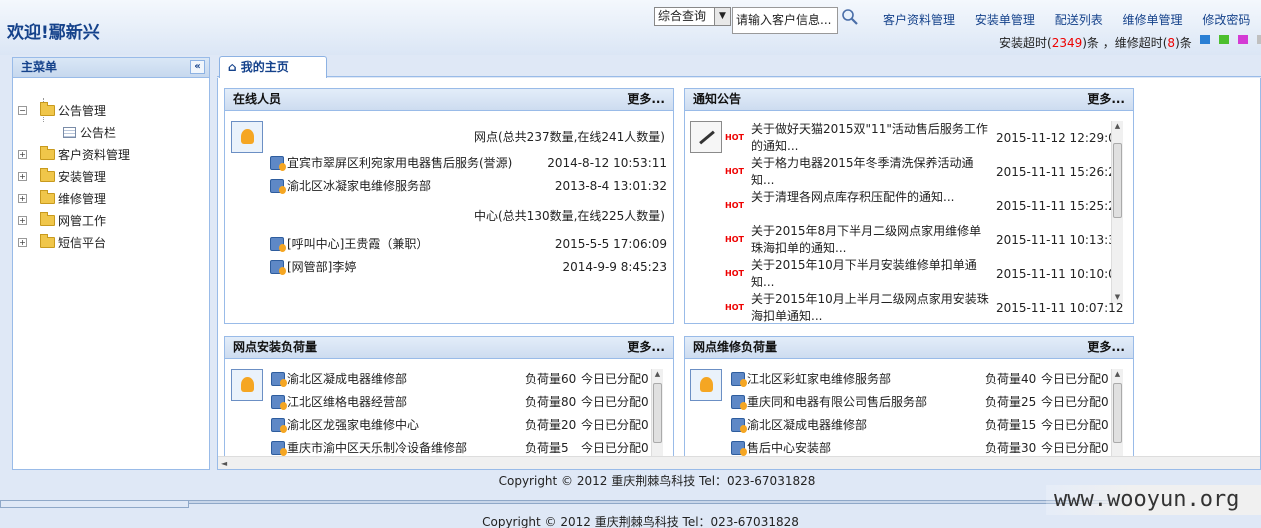  I want to click on outlet-name: 江北区彩虹家电维修服务部, so click(819, 379).